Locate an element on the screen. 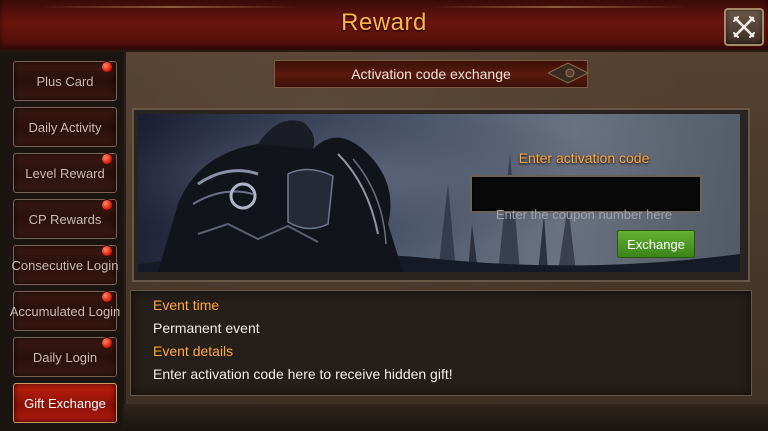  sidebar-item-gift-exchange: Gift Exchange is located at coordinates (65, 403).